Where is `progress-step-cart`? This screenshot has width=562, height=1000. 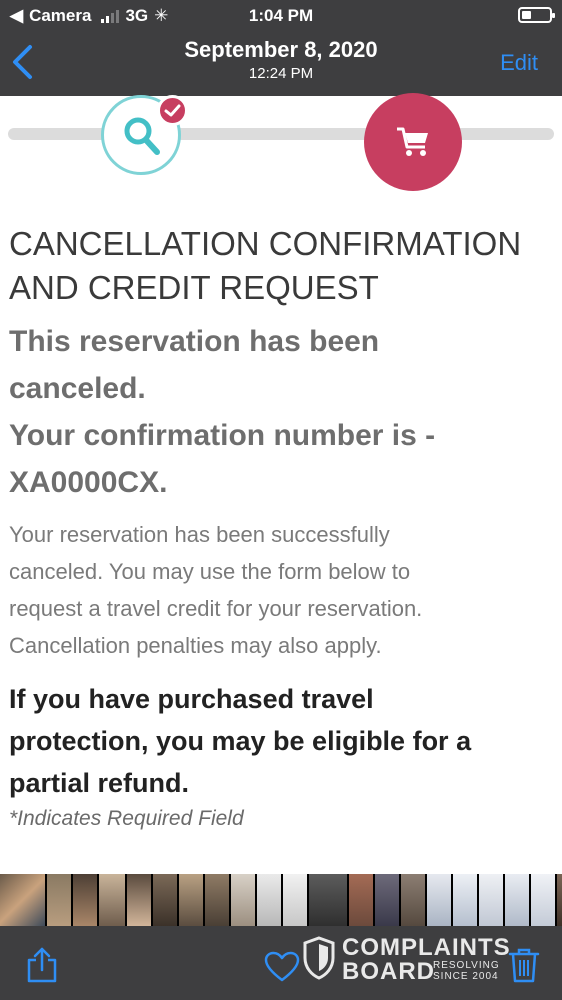
progress-step-cart is located at coordinates (413, 142).